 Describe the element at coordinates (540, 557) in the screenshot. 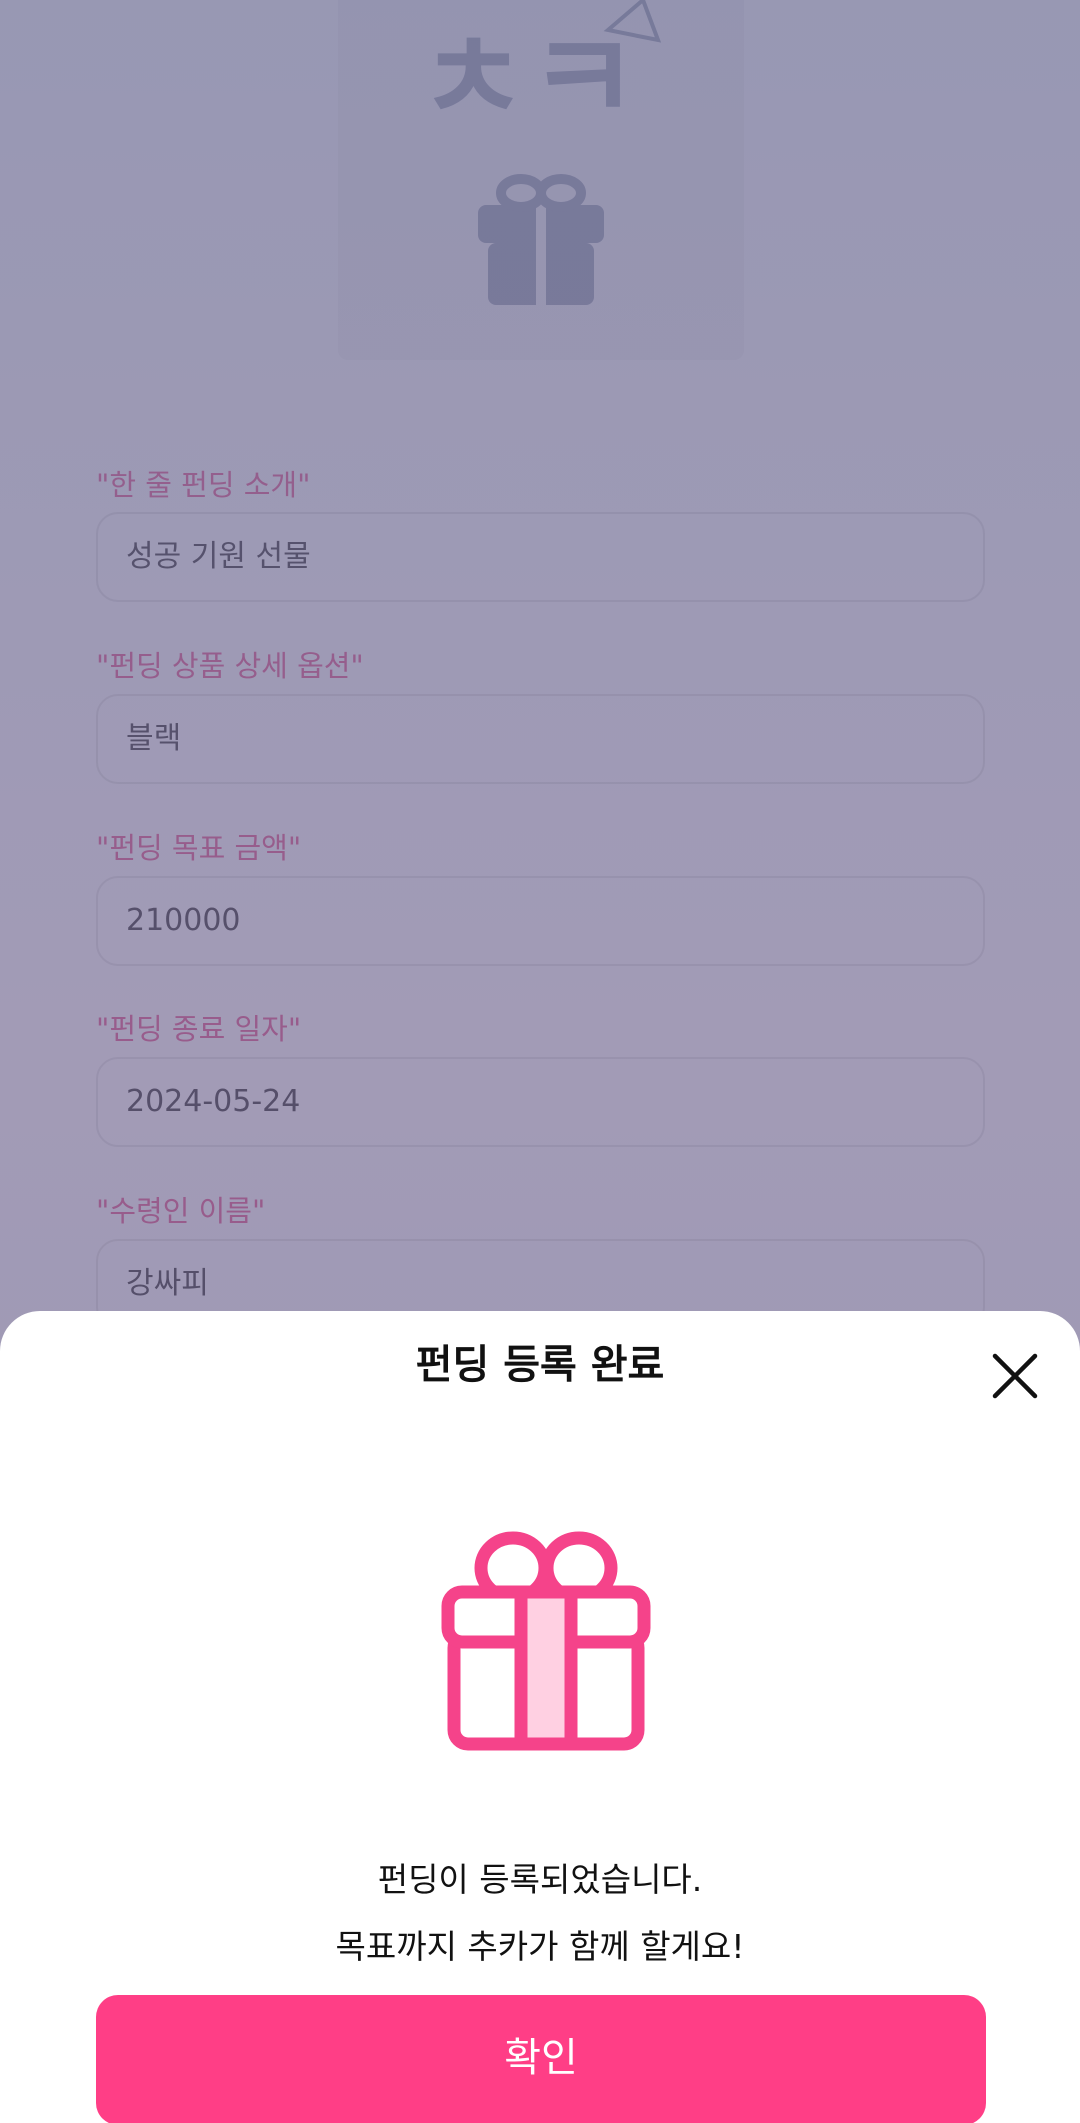

I see `intro-input: 성공 기원 선물` at that location.